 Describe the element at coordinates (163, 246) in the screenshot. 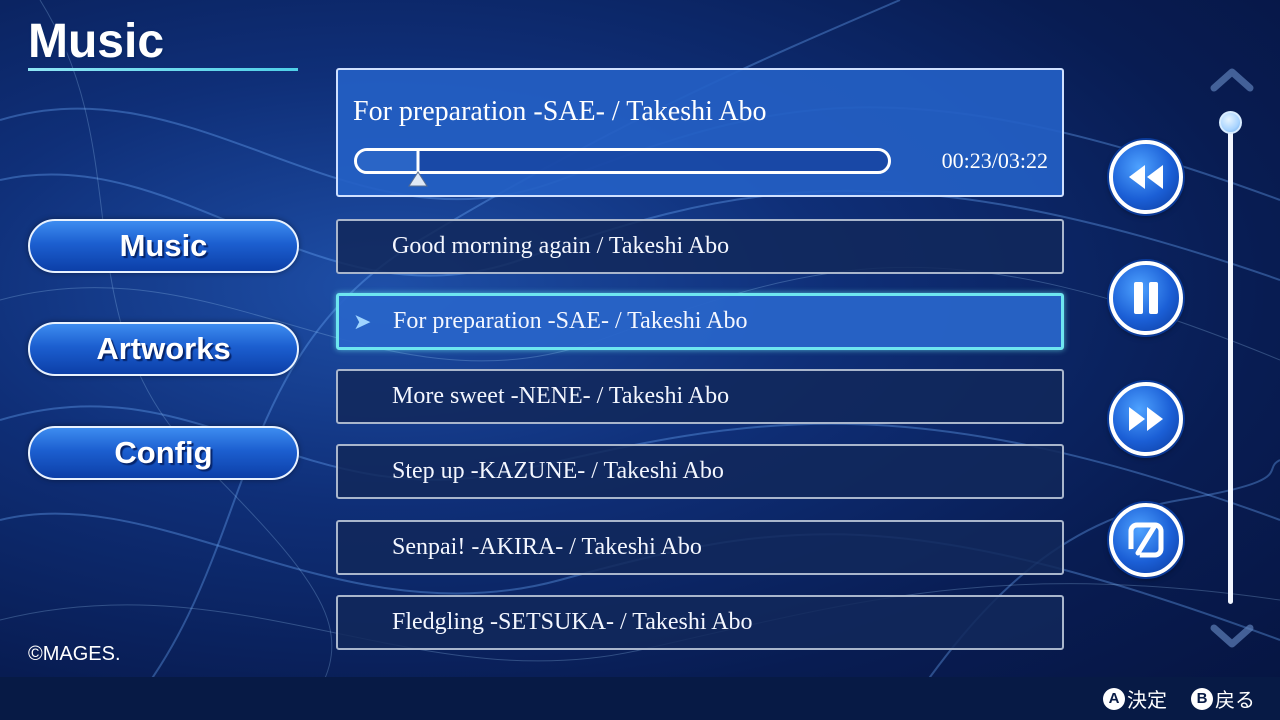

I see `nav-music-button: Music` at that location.